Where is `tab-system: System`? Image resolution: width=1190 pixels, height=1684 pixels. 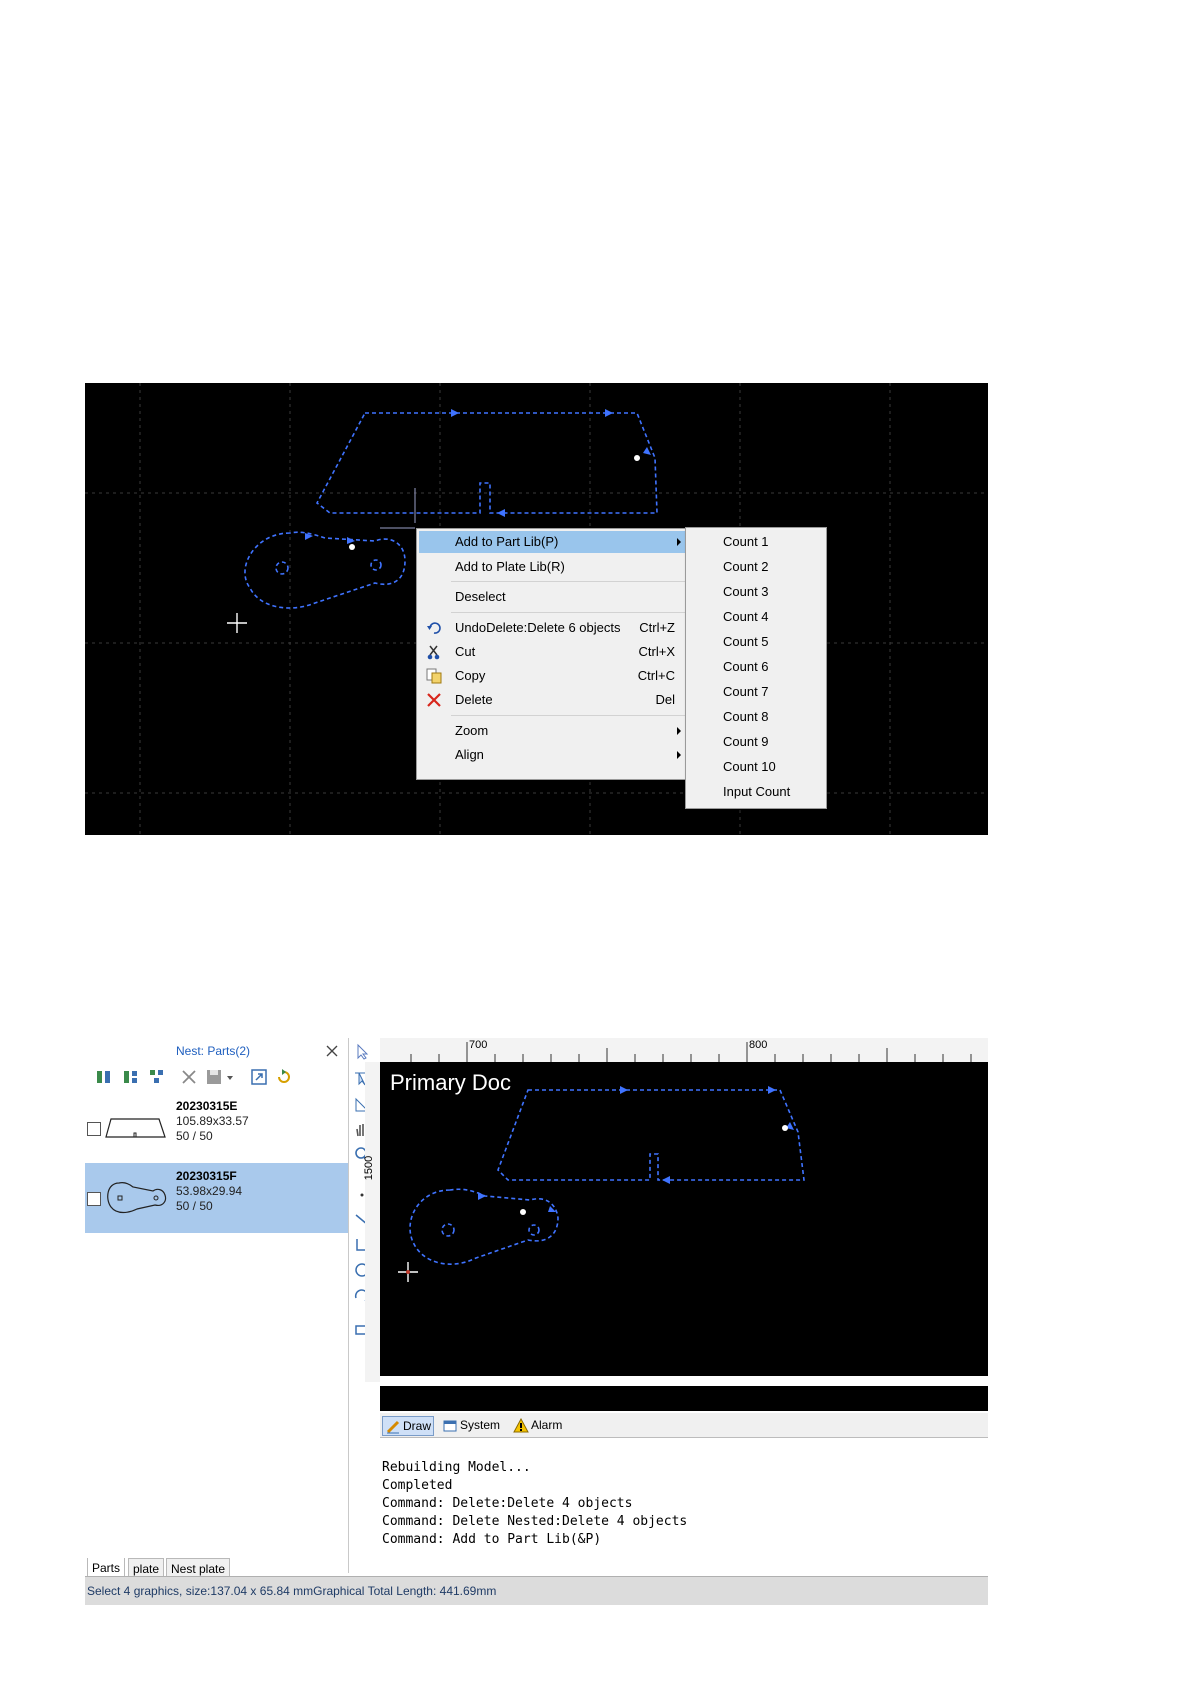
tab-system: System is located at coordinates (471, 1425).